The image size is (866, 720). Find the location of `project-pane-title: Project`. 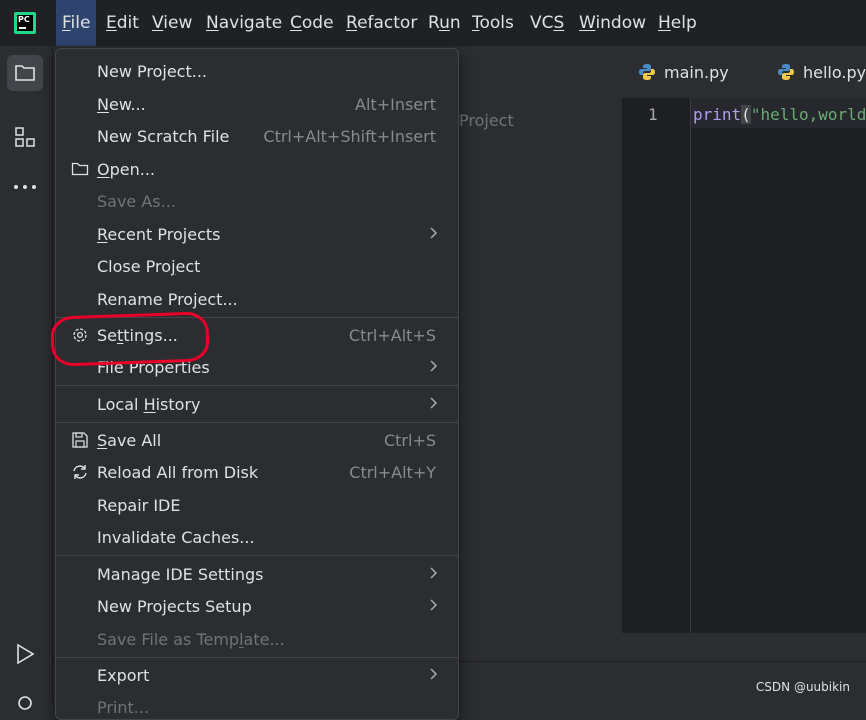

project-pane-title: Project is located at coordinates (486, 120).